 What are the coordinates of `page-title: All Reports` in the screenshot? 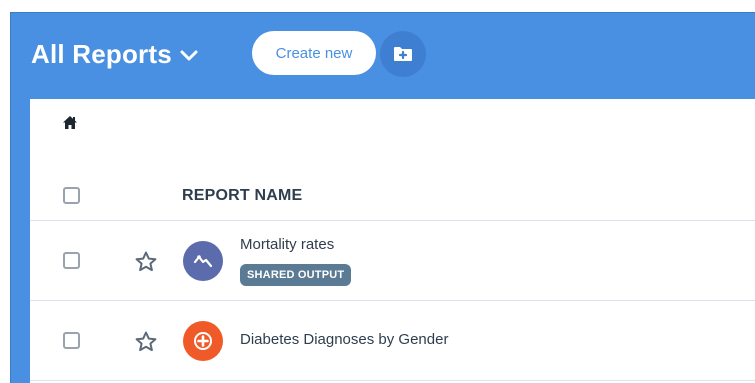 It's located at (101, 54).